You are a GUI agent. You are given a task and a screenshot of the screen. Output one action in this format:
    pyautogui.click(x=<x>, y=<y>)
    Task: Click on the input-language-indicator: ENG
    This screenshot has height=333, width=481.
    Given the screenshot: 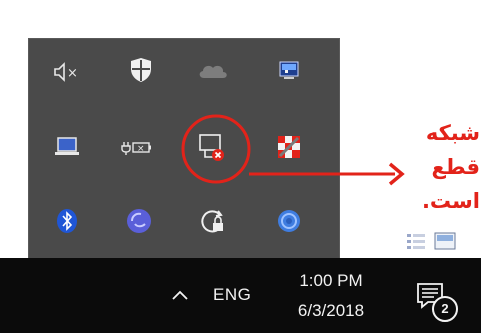 What is the action you would take?
    pyautogui.click(x=232, y=295)
    